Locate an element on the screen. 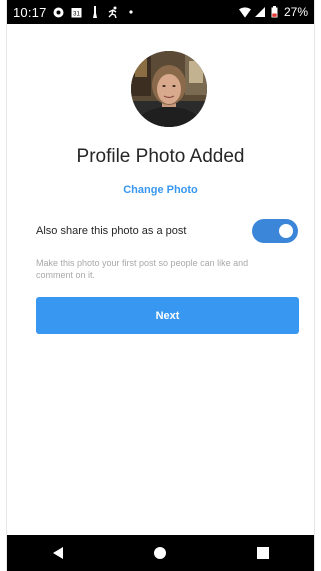 The height and width of the screenshot is (571, 321). back-icon is located at coordinates (58, 553).